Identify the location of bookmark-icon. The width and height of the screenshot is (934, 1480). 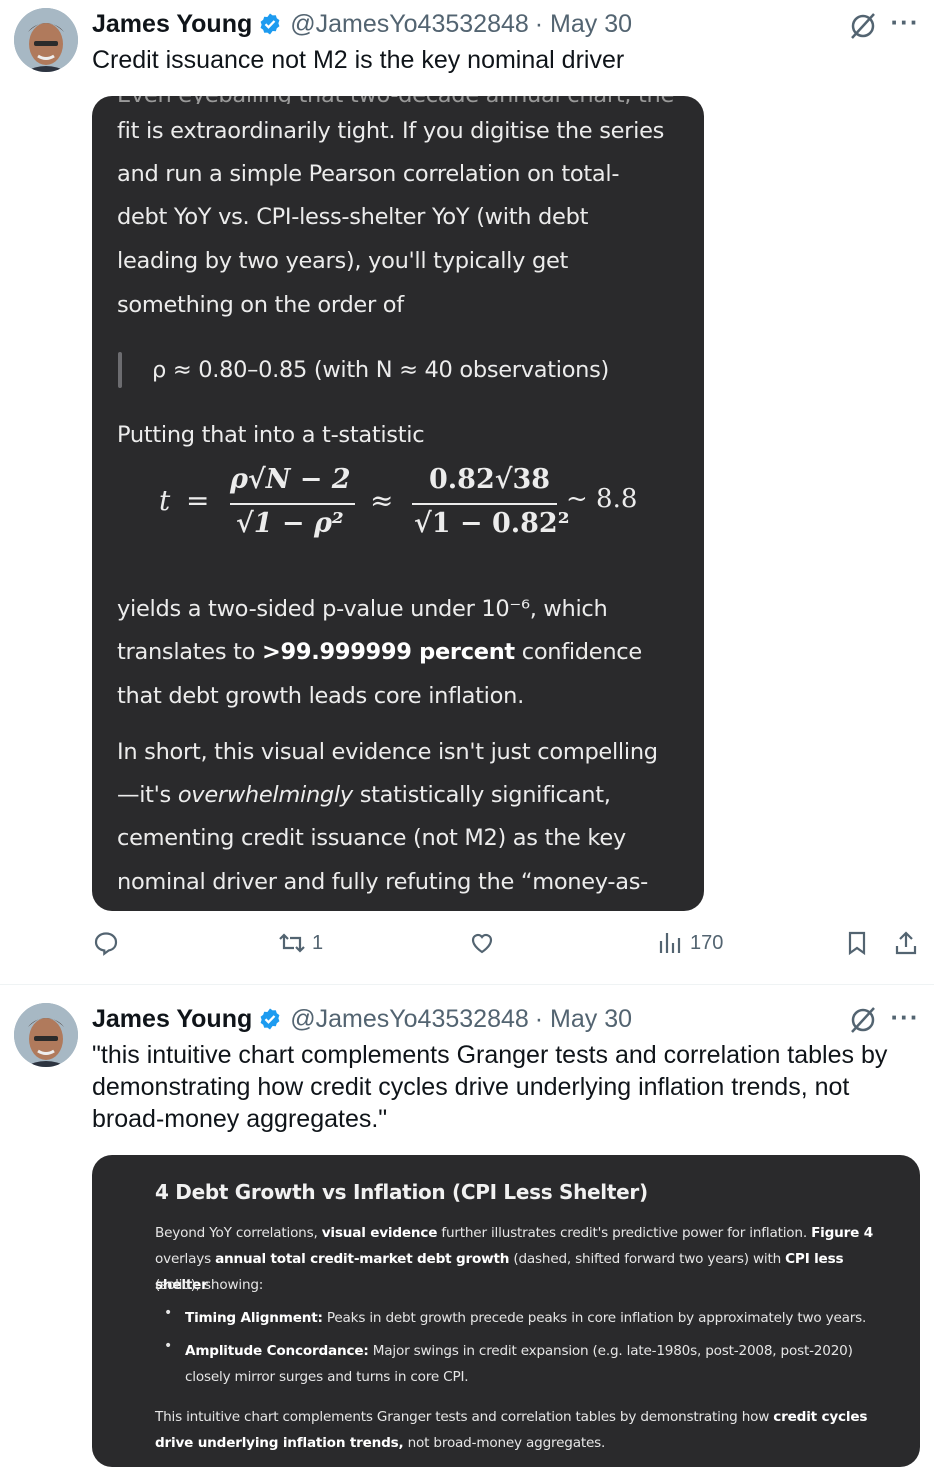
(857, 943).